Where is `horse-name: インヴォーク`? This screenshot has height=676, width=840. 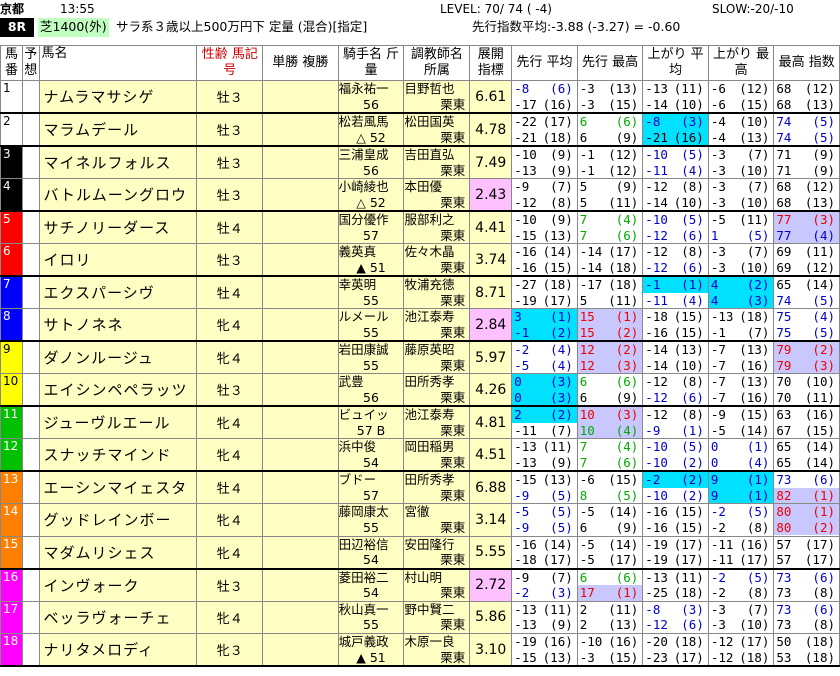 horse-name: インヴォーク is located at coordinates (118, 585).